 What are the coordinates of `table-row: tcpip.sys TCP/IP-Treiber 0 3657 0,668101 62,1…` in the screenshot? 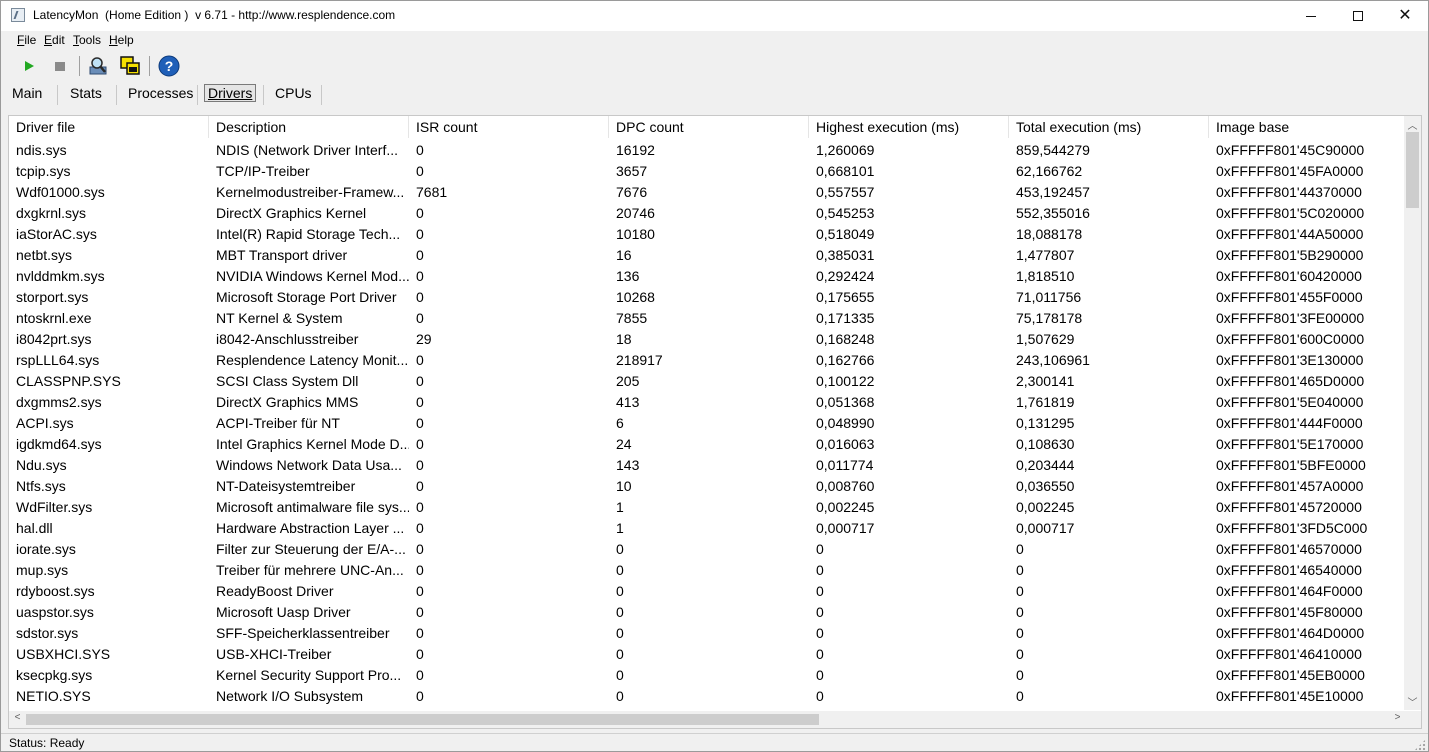 It's located at (707, 171).